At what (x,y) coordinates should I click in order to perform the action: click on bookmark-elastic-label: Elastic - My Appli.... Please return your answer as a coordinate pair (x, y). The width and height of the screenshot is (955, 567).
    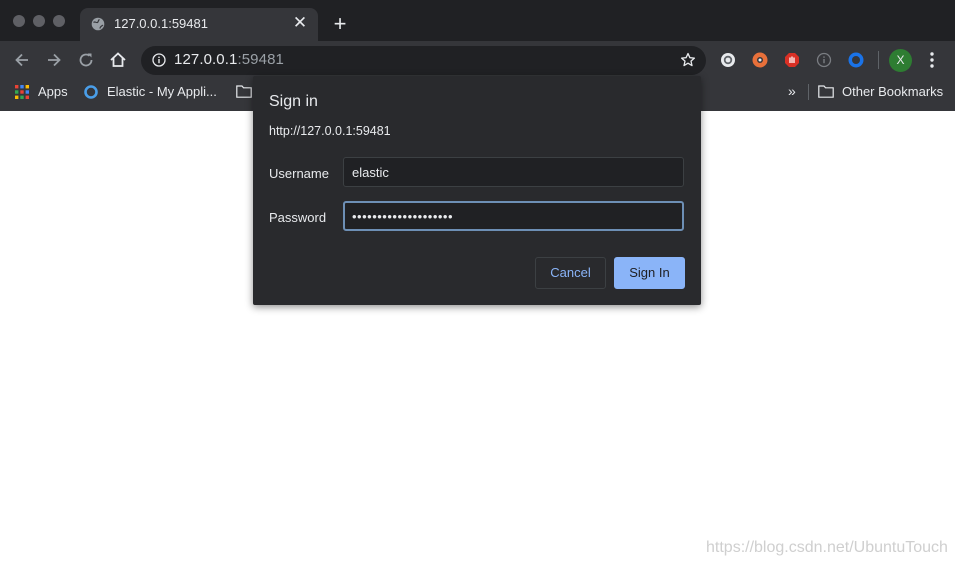
    Looking at the image, I should click on (162, 91).